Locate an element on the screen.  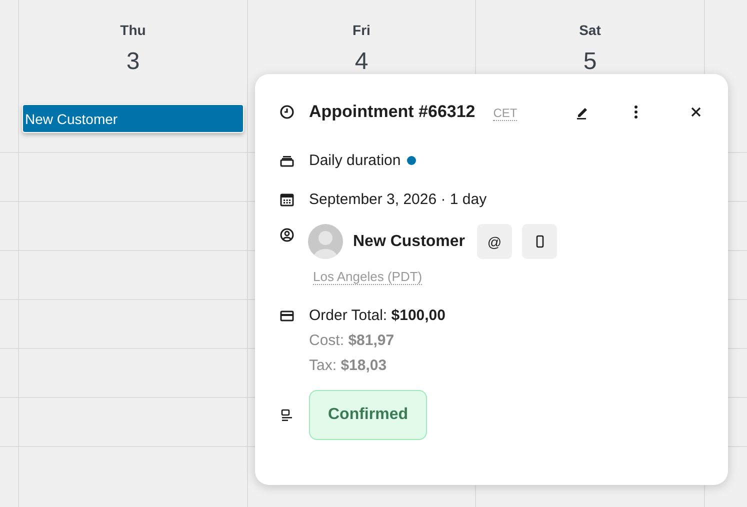
calendar-event: New Customer is located at coordinates (133, 118).